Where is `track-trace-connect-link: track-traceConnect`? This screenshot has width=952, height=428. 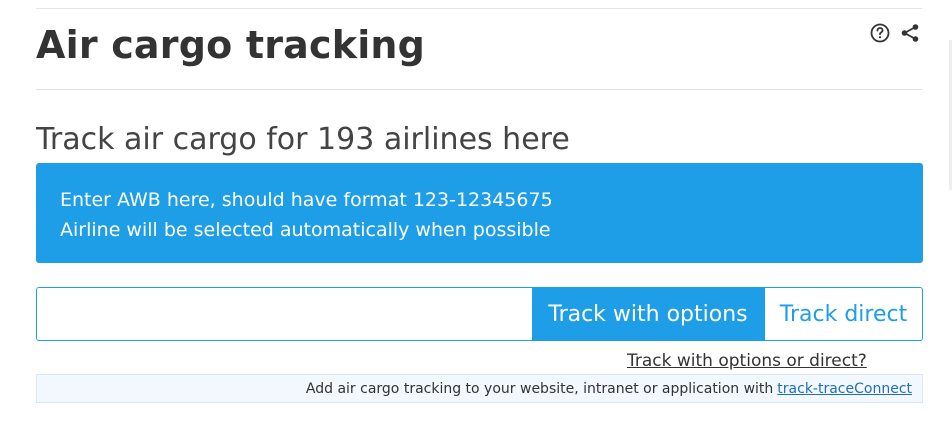
track-trace-connect-link: track-traceConnect is located at coordinates (844, 389).